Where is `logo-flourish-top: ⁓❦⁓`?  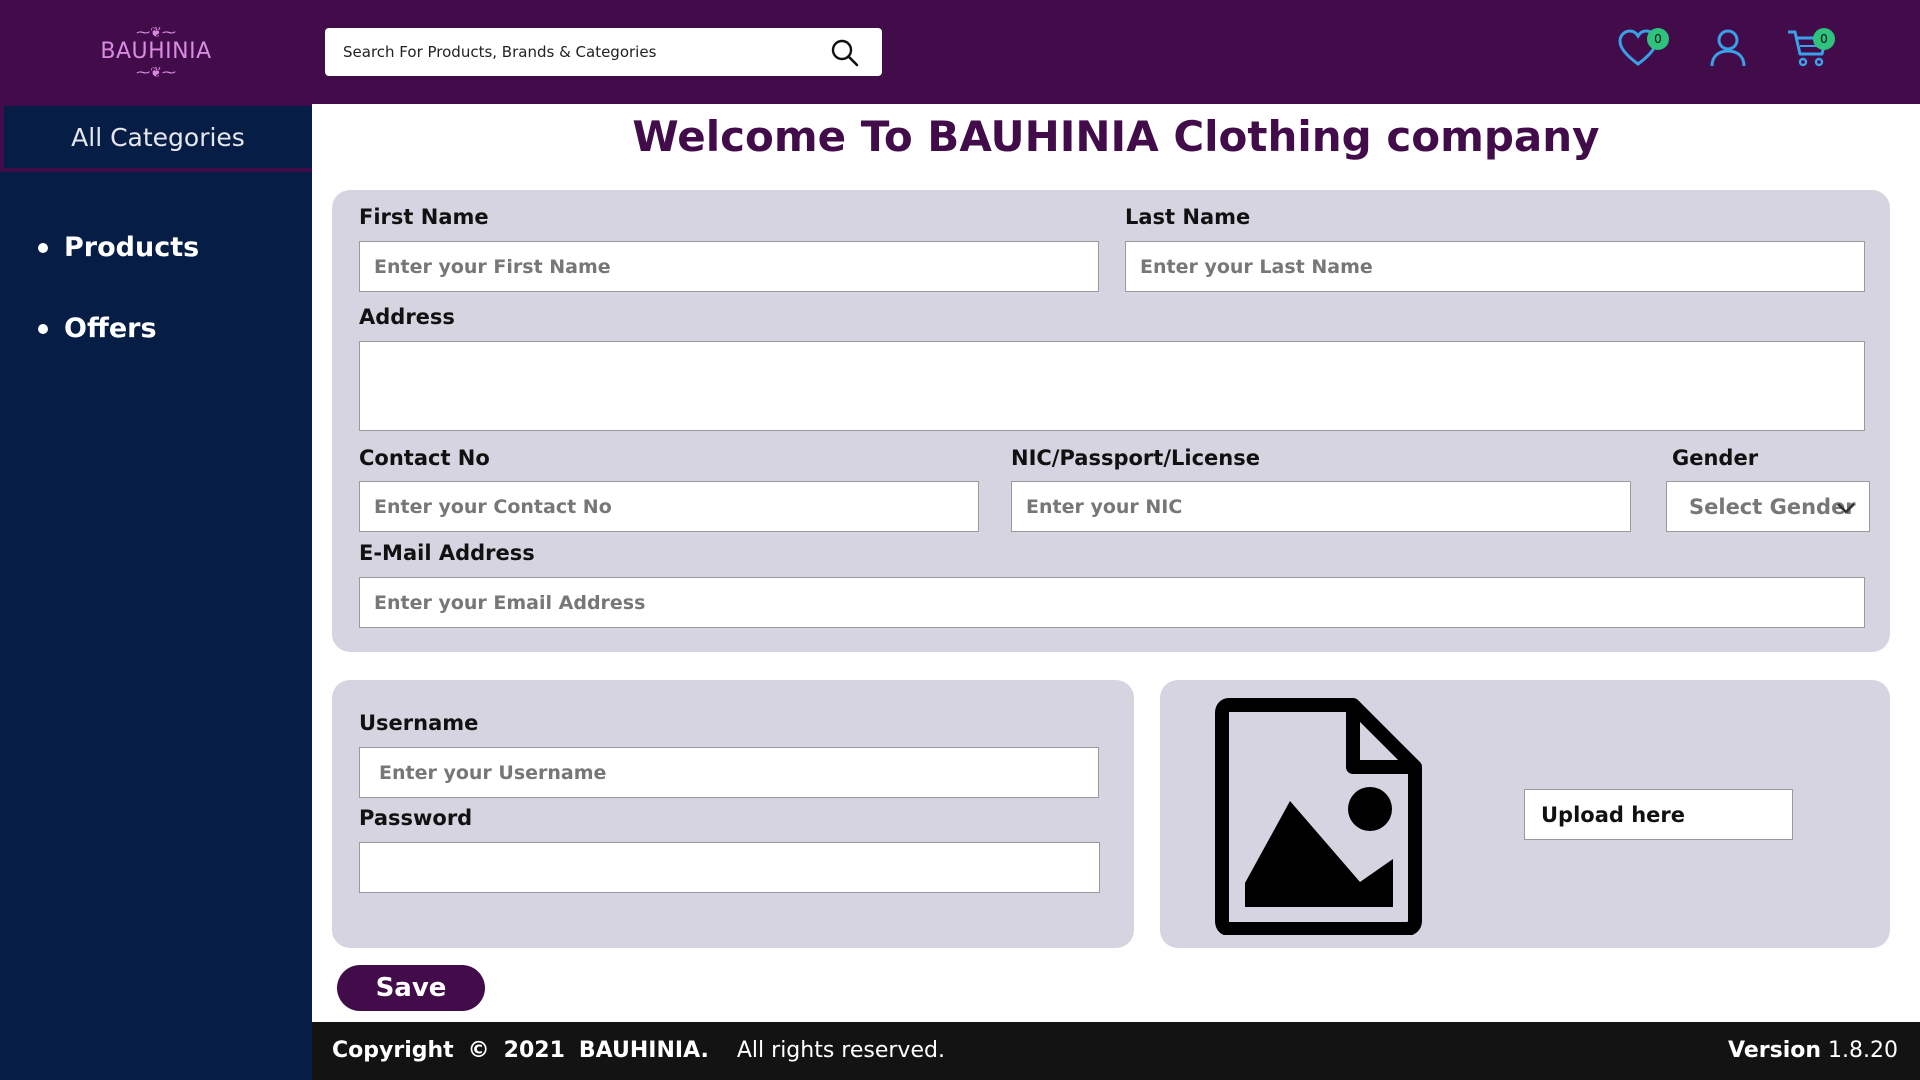 logo-flourish-top: ⁓❦⁓ is located at coordinates (156, 32).